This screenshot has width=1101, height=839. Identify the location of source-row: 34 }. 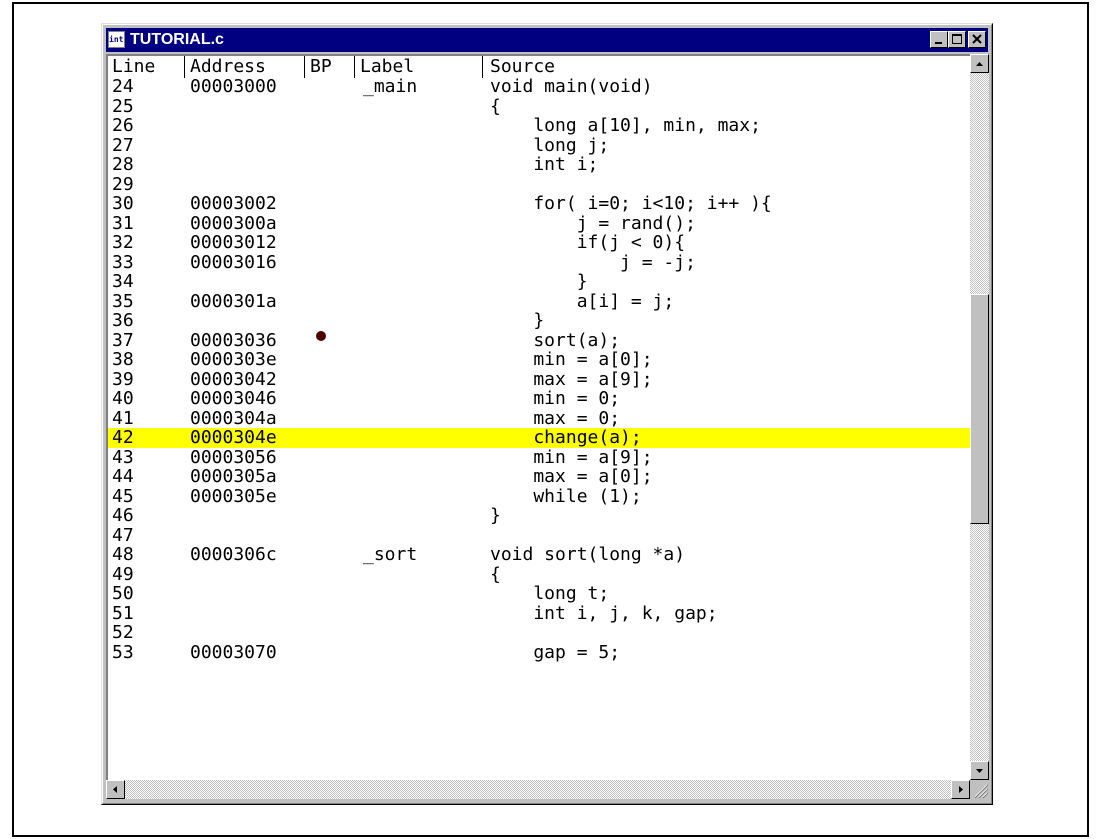
(539, 282).